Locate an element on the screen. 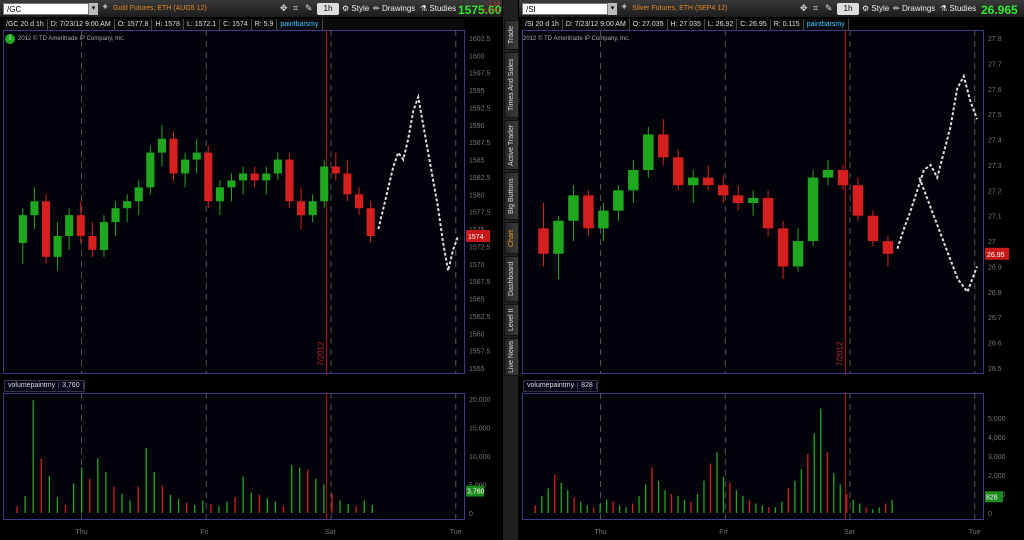  y-tick-label: 1585 is located at coordinates (477, 161).